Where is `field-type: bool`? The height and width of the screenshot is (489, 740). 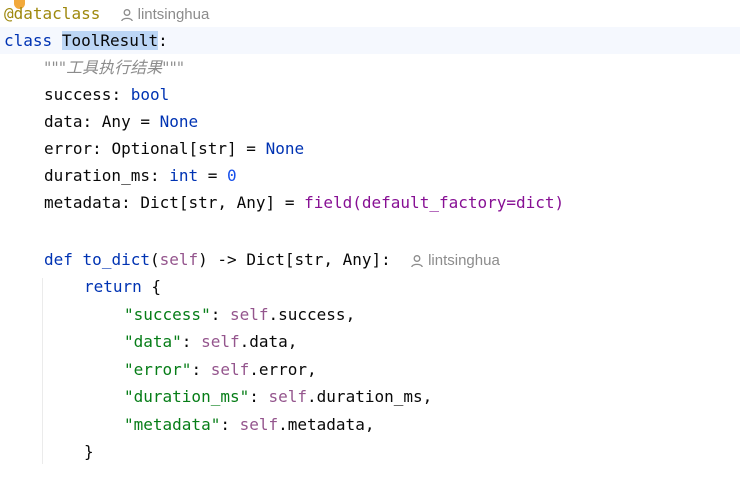 field-type: bool is located at coordinates (150, 94).